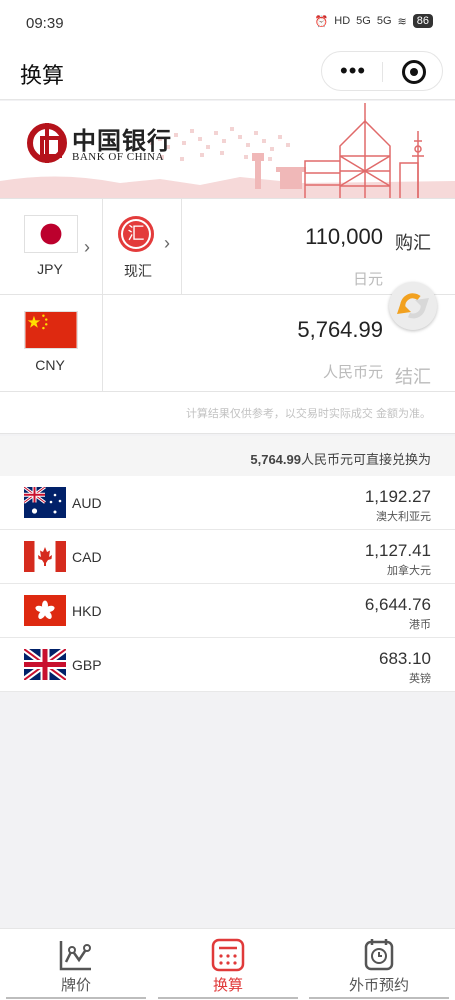 This screenshot has height=1000, width=455. I want to click on exchange-mode-selector: 汇 现汇 ›, so click(143, 247).